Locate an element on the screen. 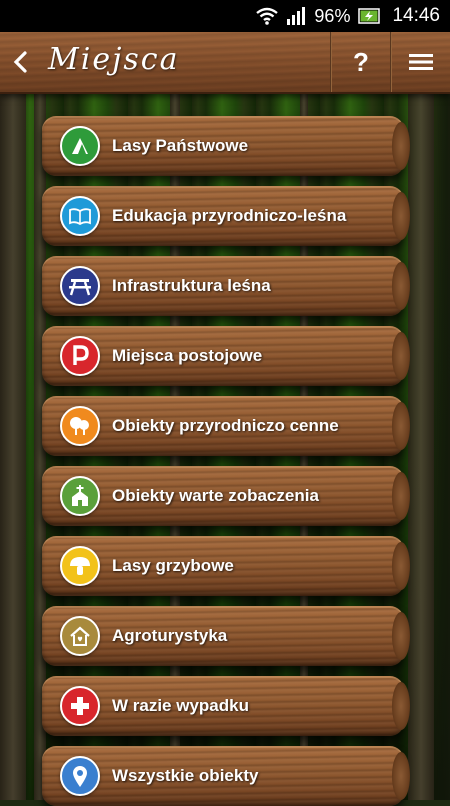 This screenshot has height=806, width=450. category-label: Lasy Państwowe is located at coordinates (180, 145).